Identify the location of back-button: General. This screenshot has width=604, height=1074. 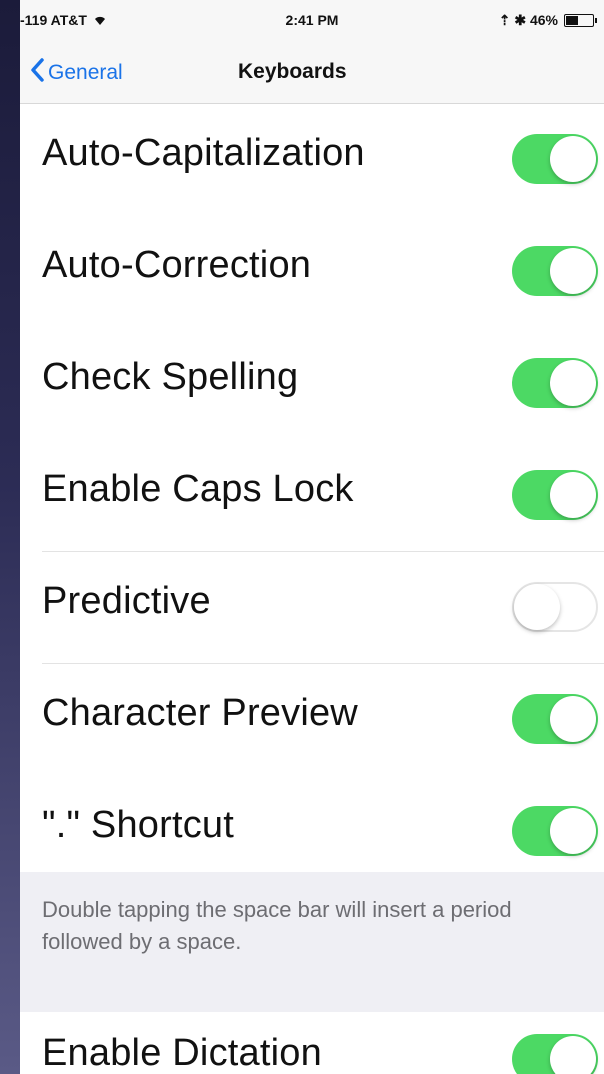
(76, 73).